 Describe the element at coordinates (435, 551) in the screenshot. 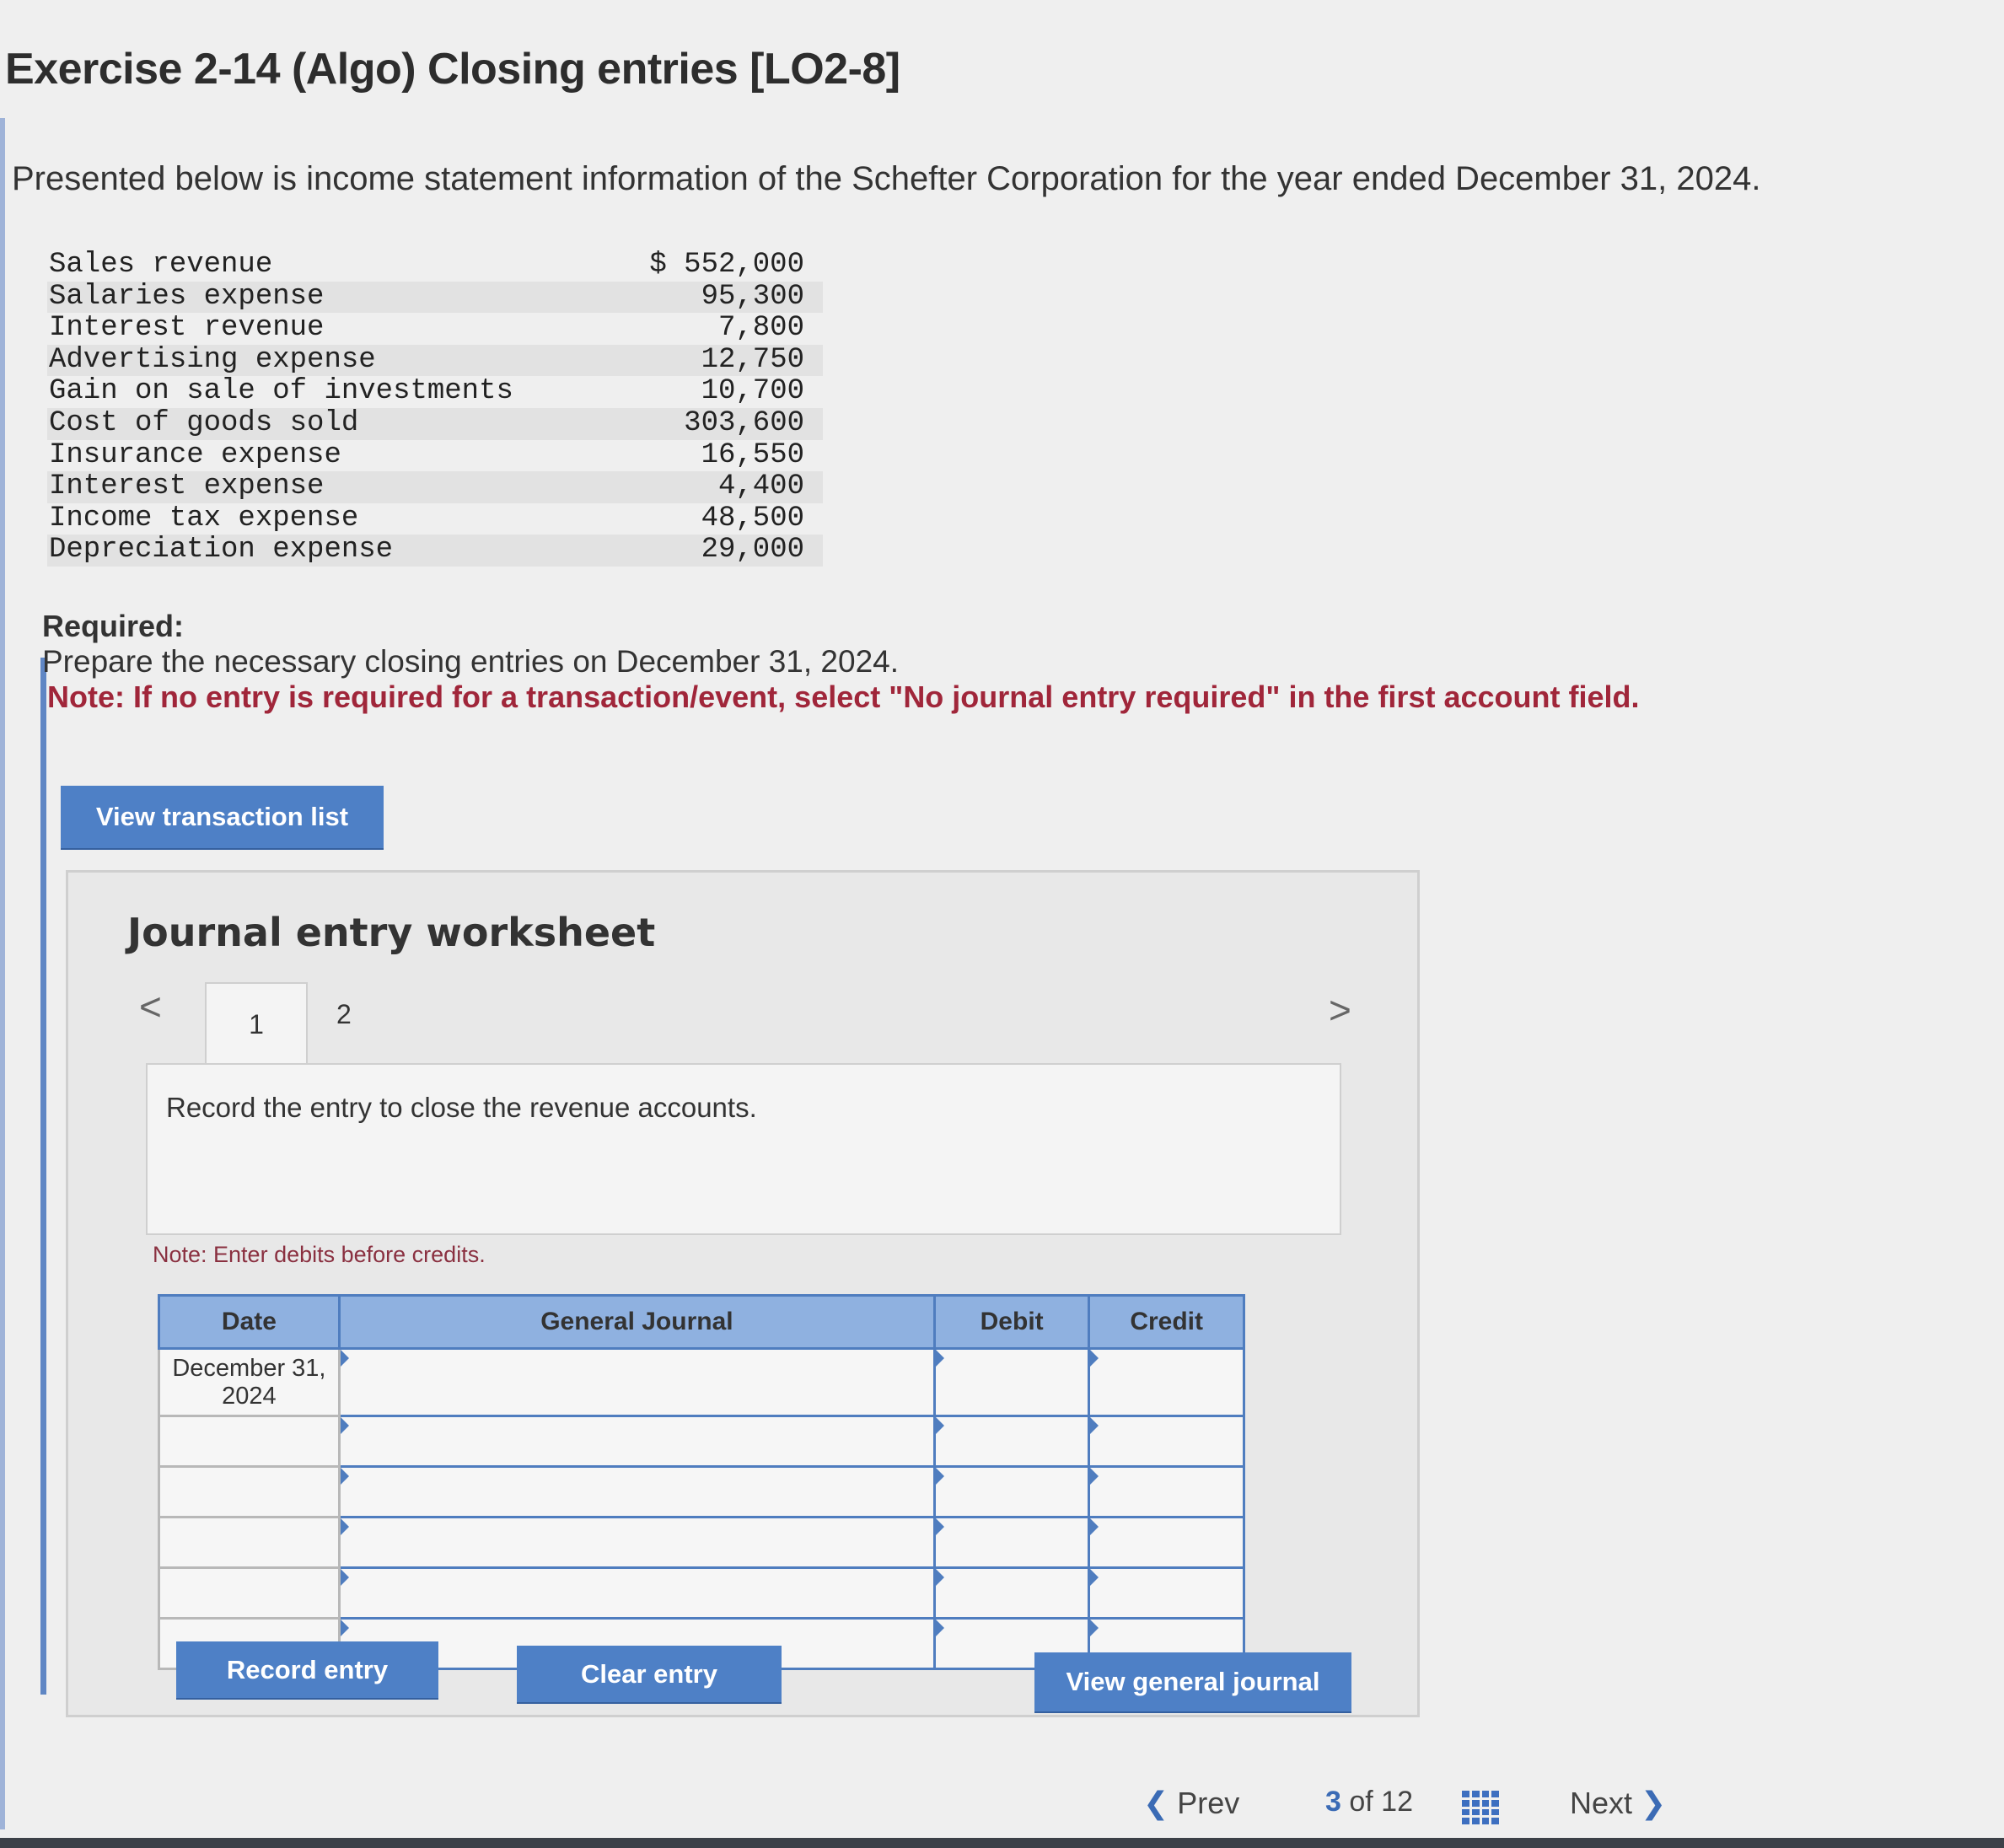

I see `statement-row: Depreciation expense 29,000` at that location.